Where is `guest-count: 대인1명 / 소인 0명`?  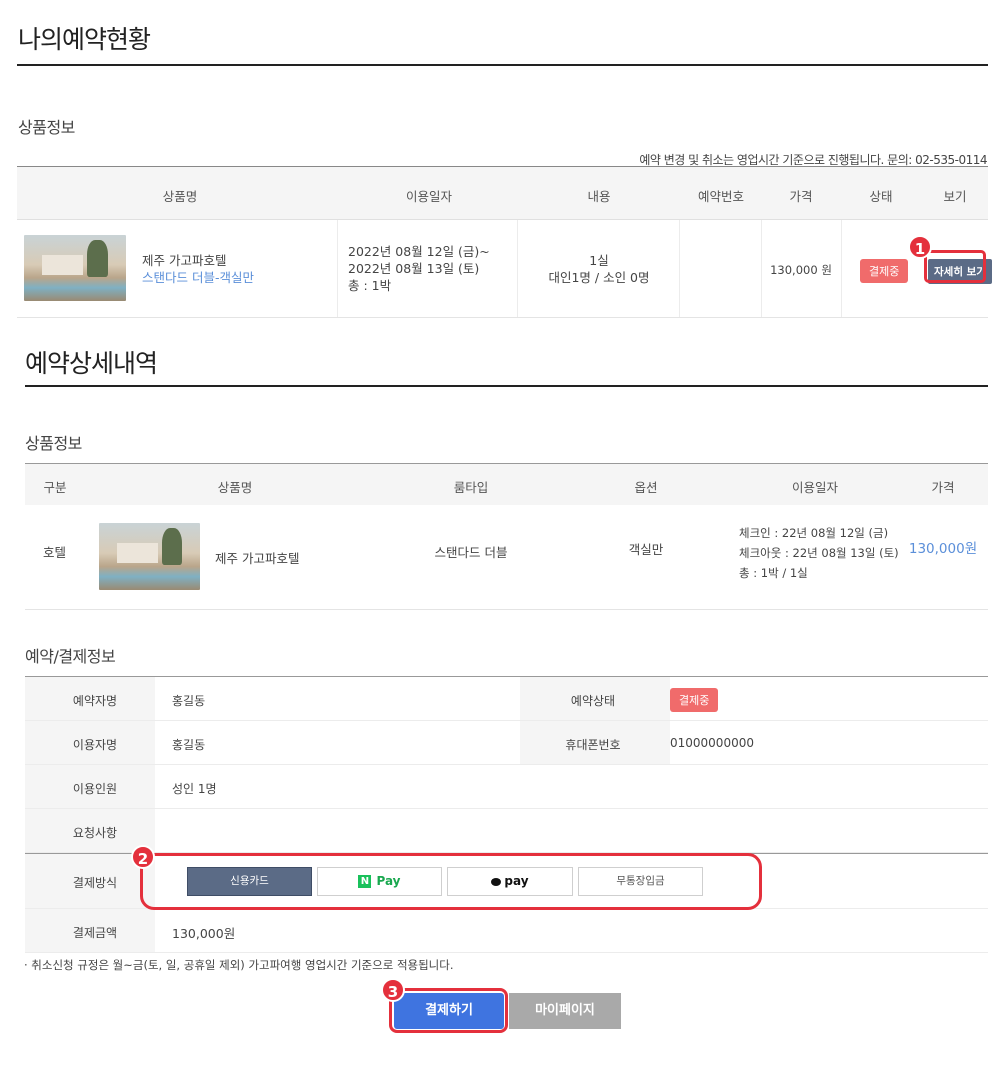 guest-count: 대인1명 / 소인 0명 is located at coordinates (599, 277).